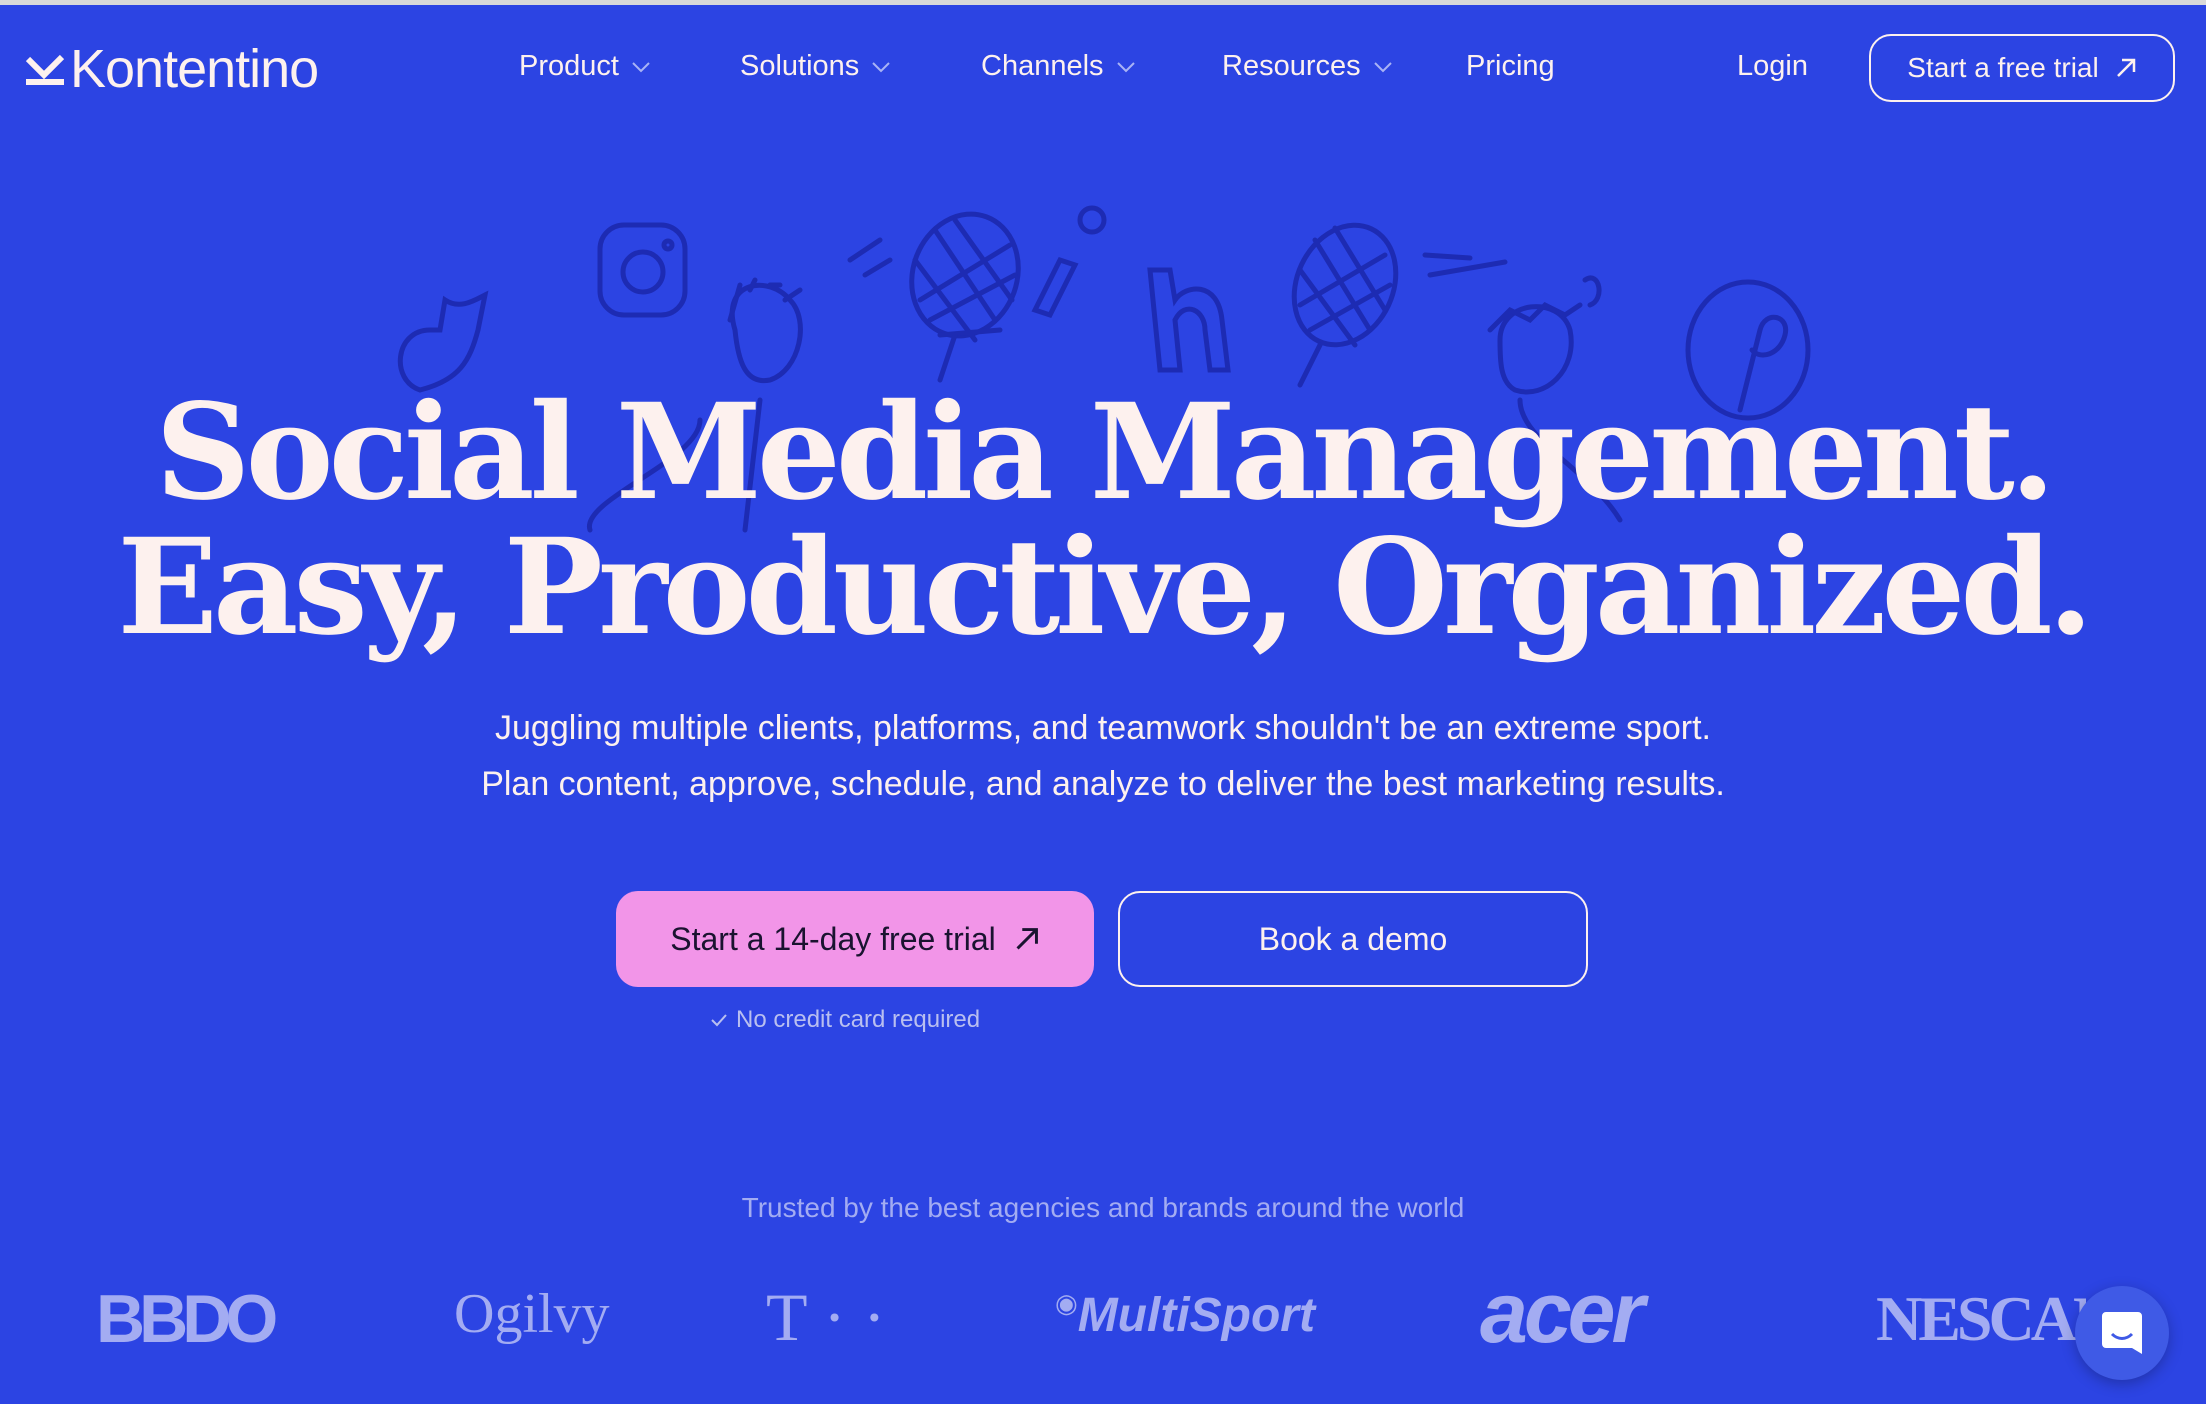 The image size is (2206, 1404). What do you see at coordinates (187, 1319) in the screenshot?
I see `brand-logo-bbdo: BBDO` at bounding box center [187, 1319].